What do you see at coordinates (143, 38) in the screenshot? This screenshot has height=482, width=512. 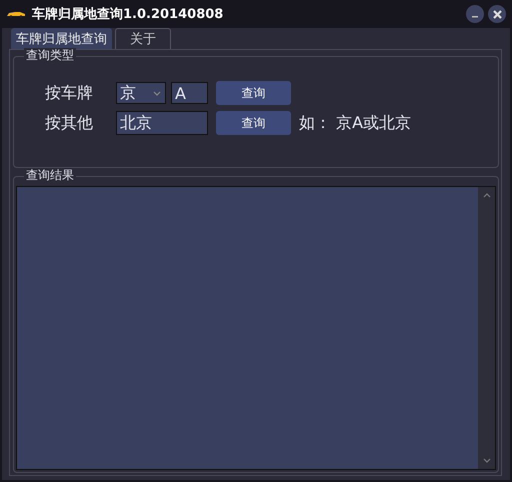 I see `tab: 关于` at bounding box center [143, 38].